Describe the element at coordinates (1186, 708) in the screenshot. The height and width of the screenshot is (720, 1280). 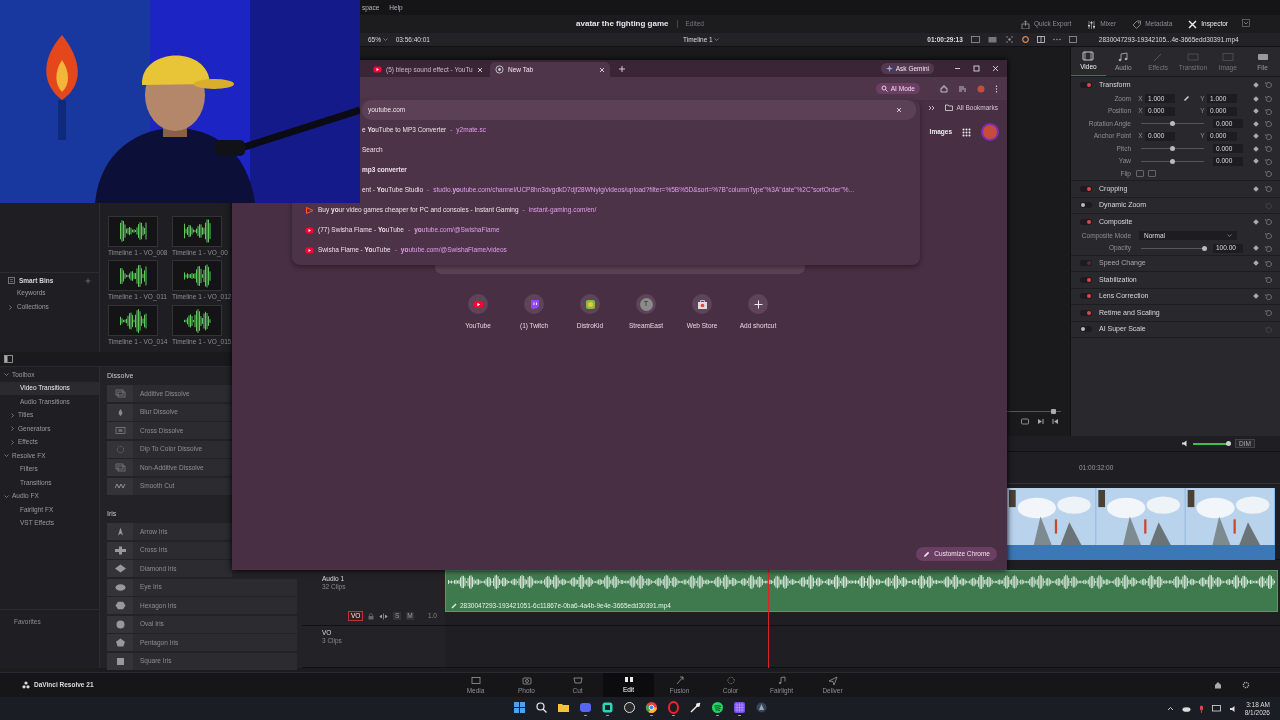
I see `cloud-icon` at that location.